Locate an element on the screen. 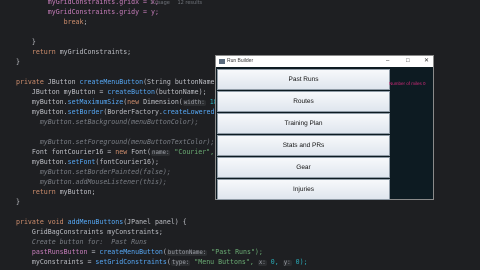  code-line: myButton.setFont(fontCourier16); is located at coordinates (87, 162).